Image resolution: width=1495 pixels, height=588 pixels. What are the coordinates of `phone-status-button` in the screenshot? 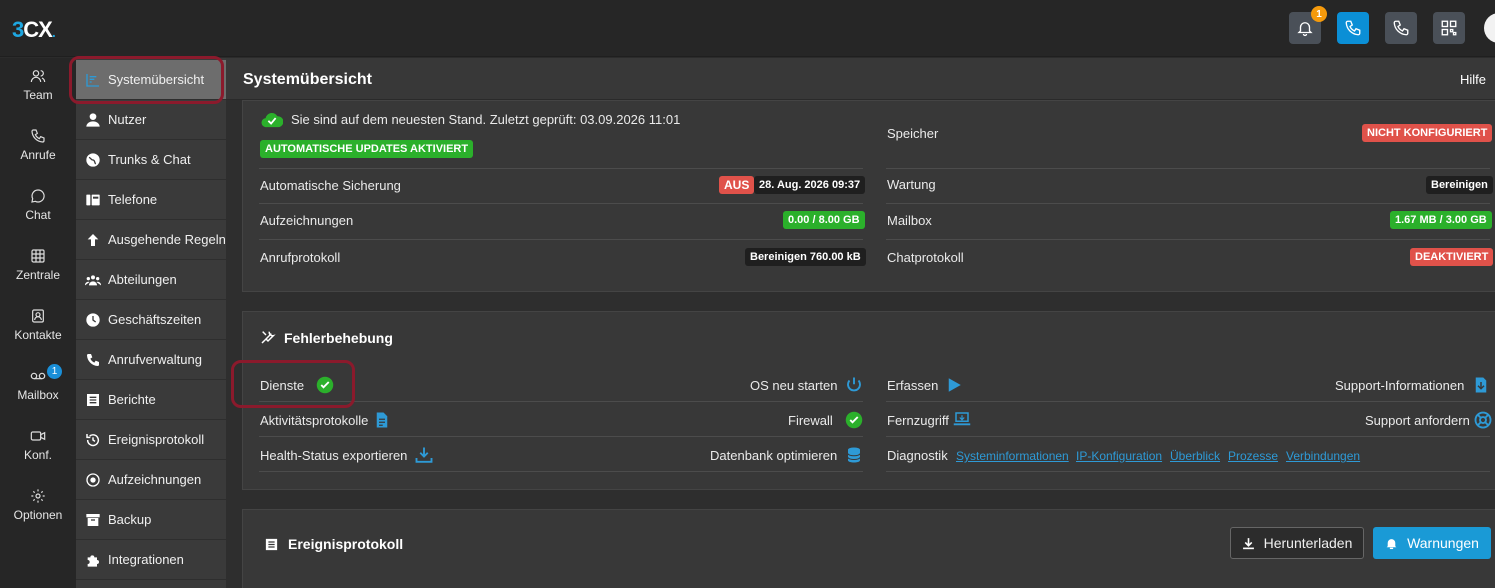 It's located at (1353, 28).